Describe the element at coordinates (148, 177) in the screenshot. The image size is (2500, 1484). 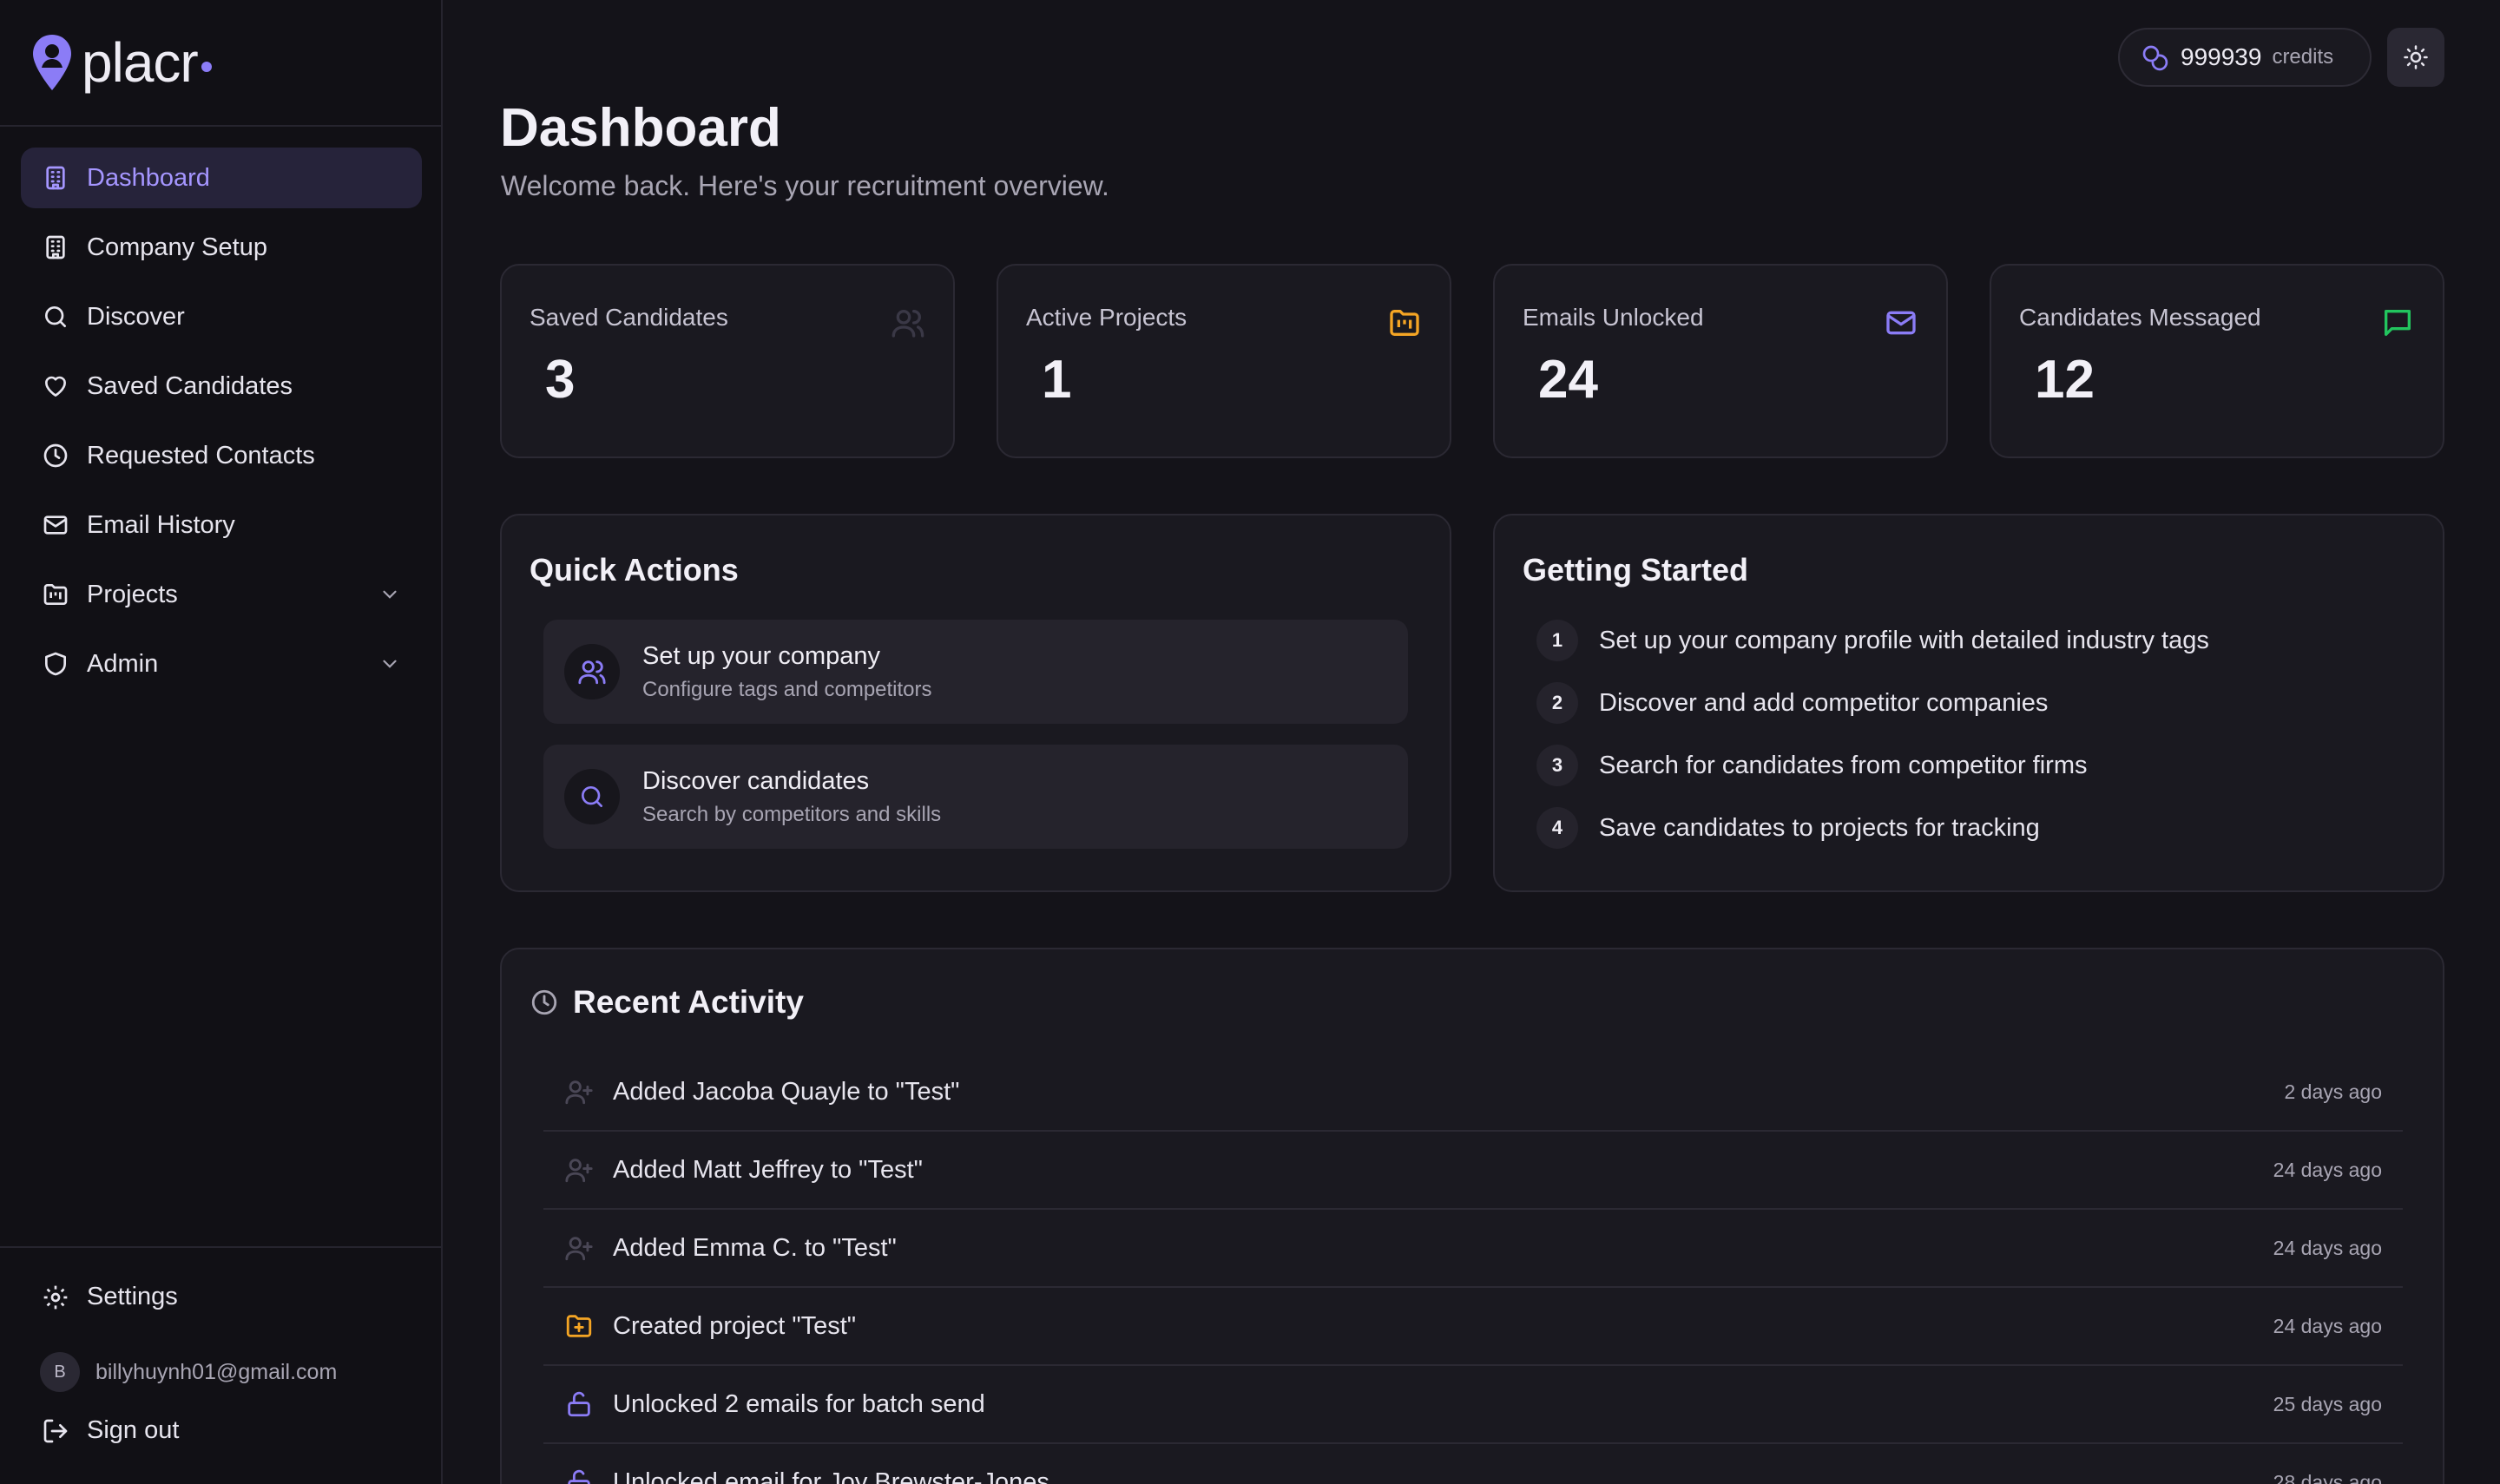
I see `sidebar-item-label: Dashboard` at that location.